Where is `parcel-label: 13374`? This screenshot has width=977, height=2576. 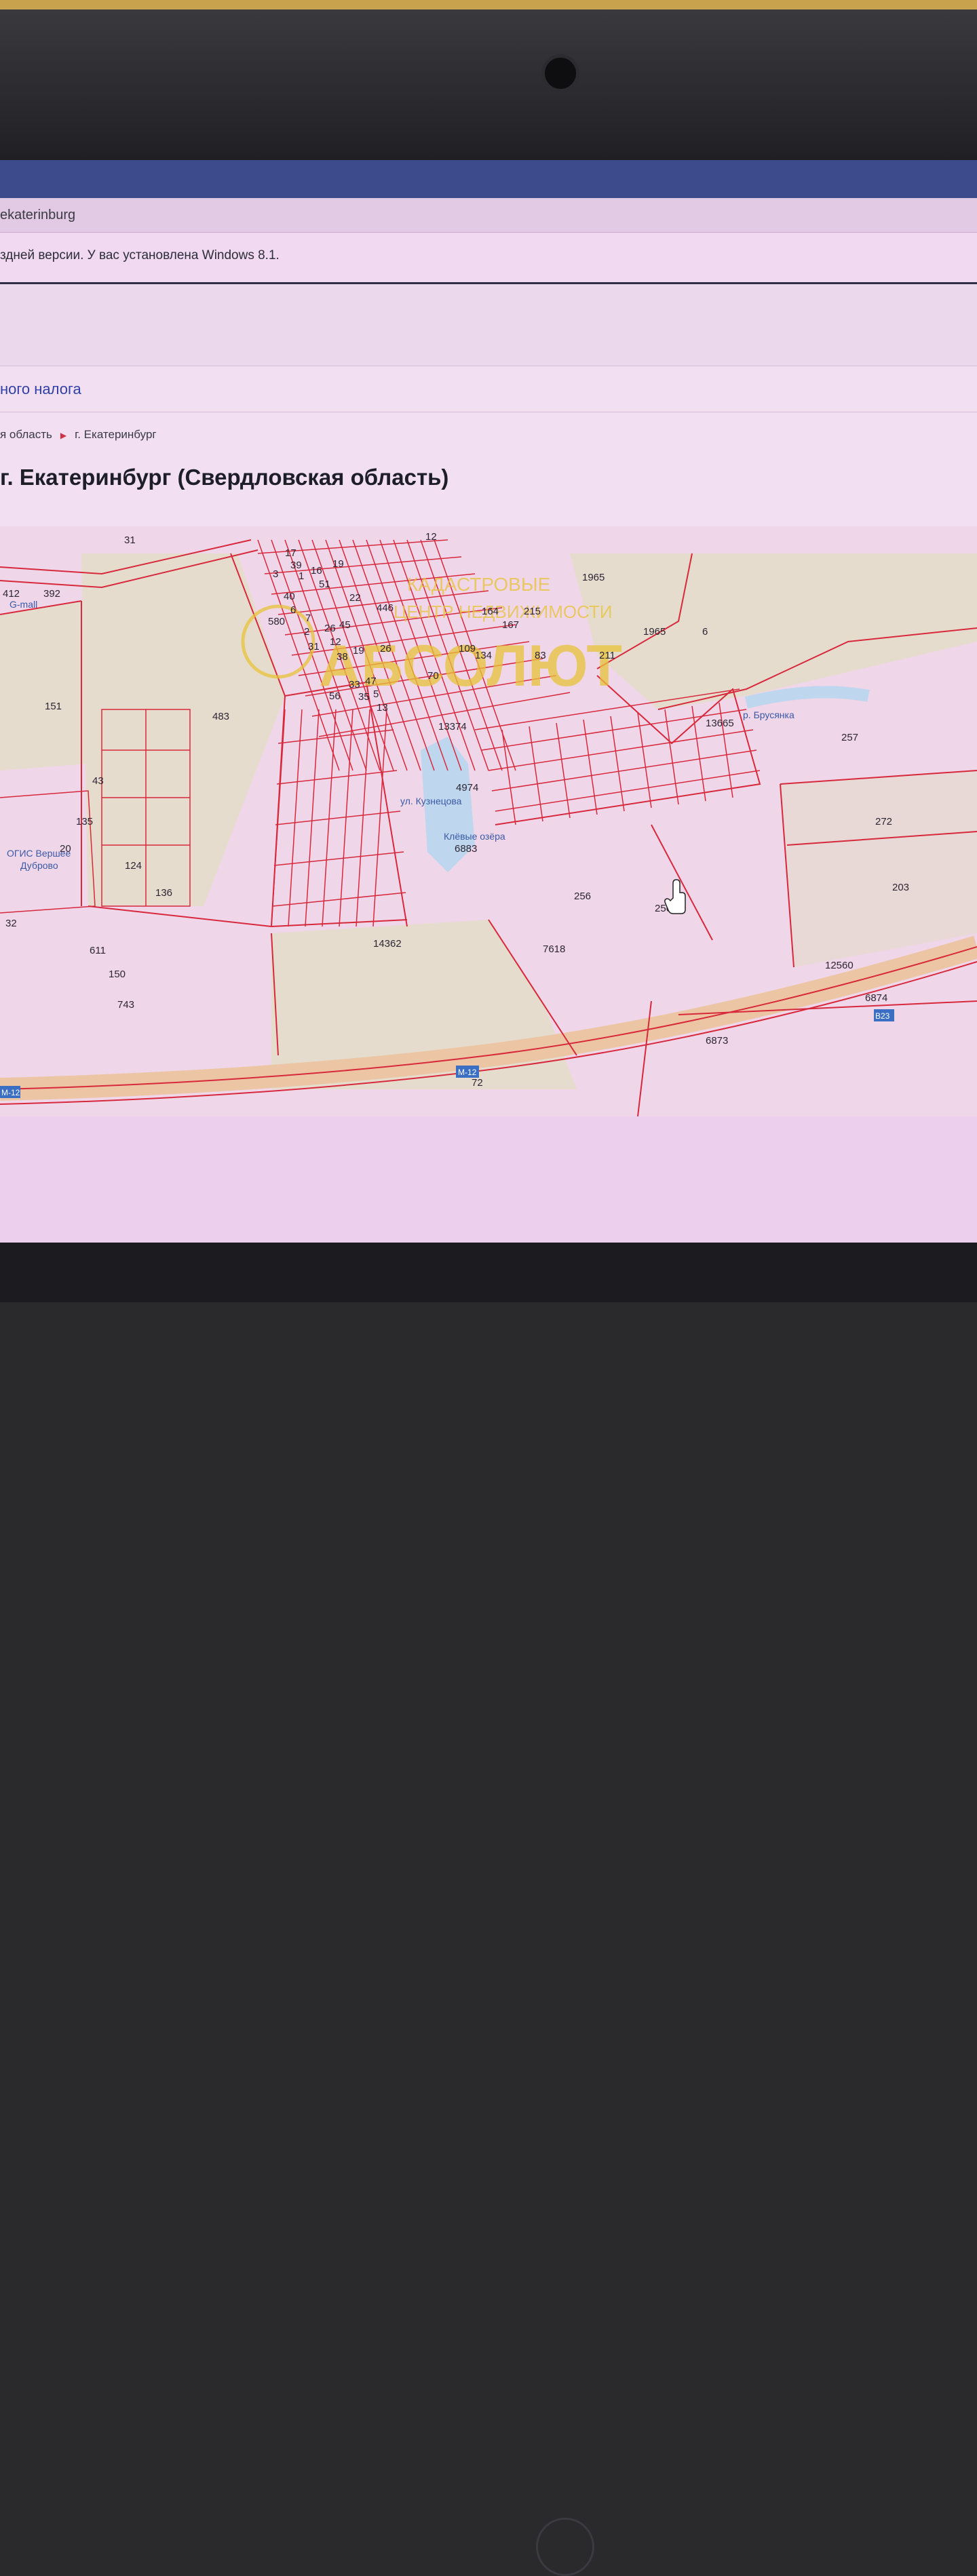
parcel-label: 13374 is located at coordinates (453, 727).